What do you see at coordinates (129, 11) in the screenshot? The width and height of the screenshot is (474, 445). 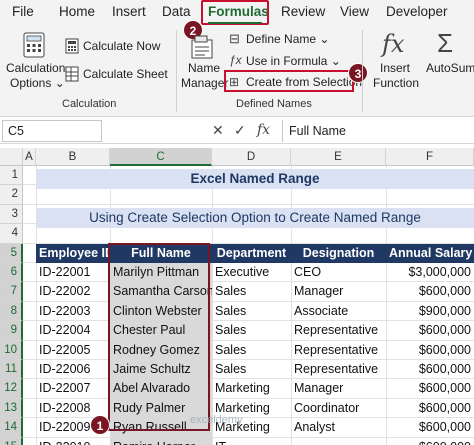 I see `tab-insert: Insert` at bounding box center [129, 11].